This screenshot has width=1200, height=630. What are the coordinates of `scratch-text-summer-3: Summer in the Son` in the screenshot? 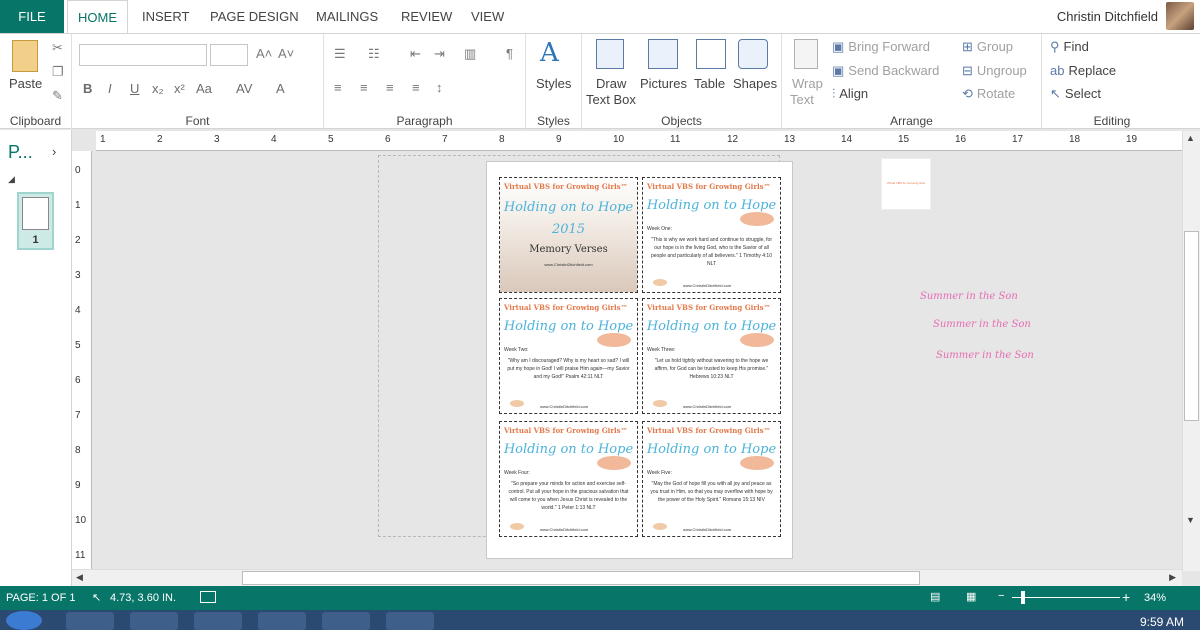 It's located at (985, 355).